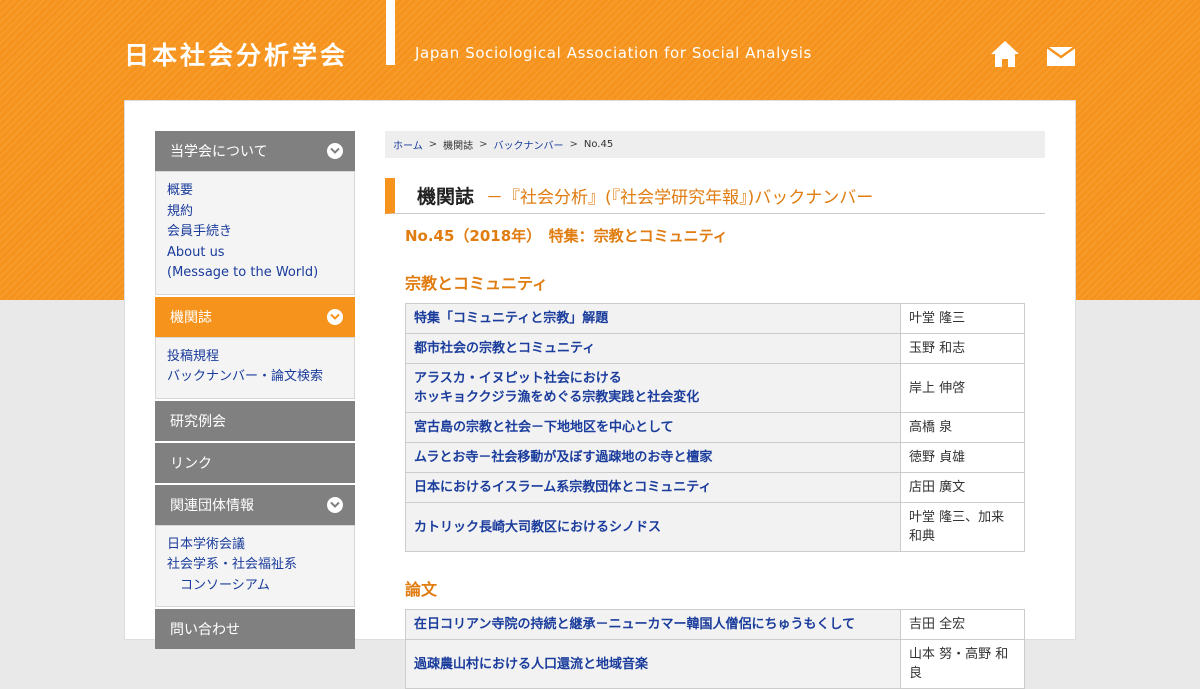  Describe the element at coordinates (1061, 57) in the screenshot. I see `mail-icon` at that location.